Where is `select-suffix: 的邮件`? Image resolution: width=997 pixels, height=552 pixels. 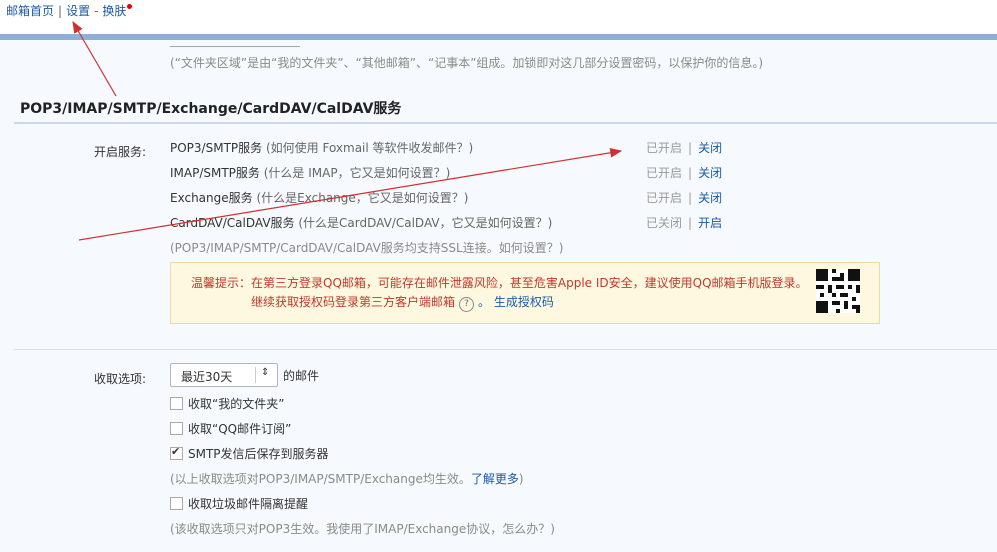
select-suffix: 的邮件 is located at coordinates (301, 376).